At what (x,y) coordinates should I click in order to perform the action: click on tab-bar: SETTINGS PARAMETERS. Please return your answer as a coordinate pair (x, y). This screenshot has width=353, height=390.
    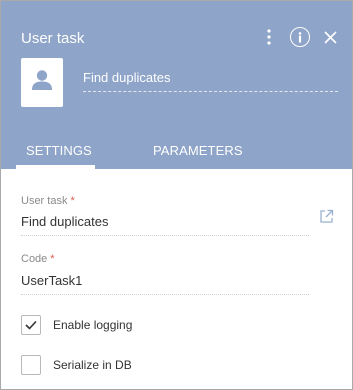
    Looking at the image, I should click on (176, 156).